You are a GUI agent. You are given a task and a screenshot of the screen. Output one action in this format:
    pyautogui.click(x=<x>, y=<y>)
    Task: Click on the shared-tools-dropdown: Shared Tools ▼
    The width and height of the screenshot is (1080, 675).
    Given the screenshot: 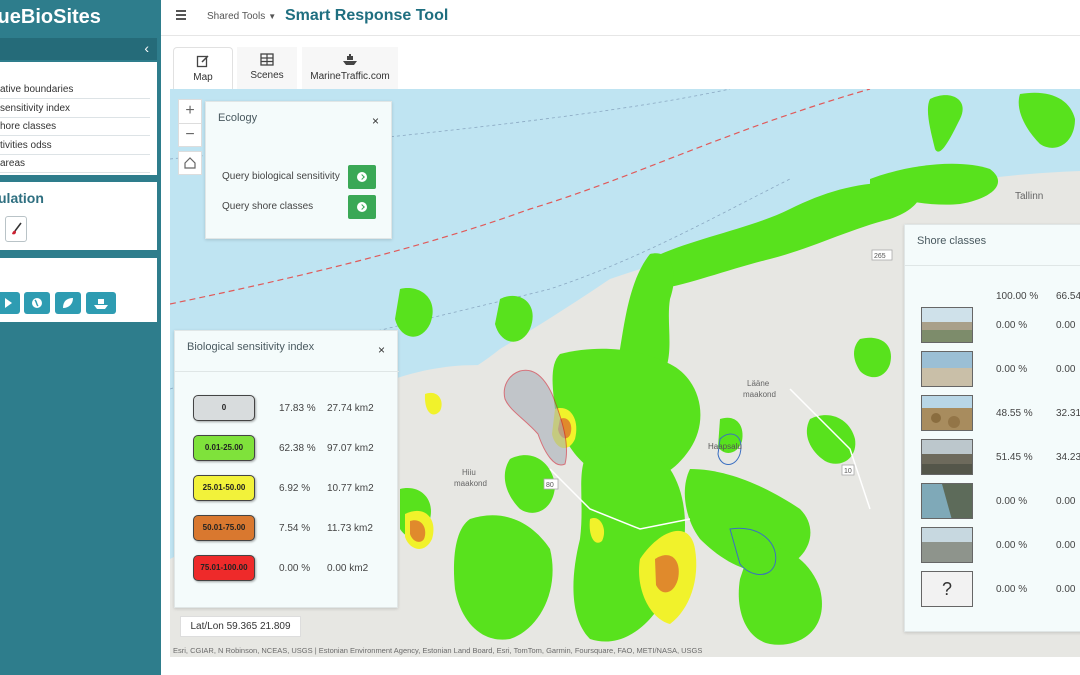 What is the action you would take?
    pyautogui.click(x=241, y=16)
    